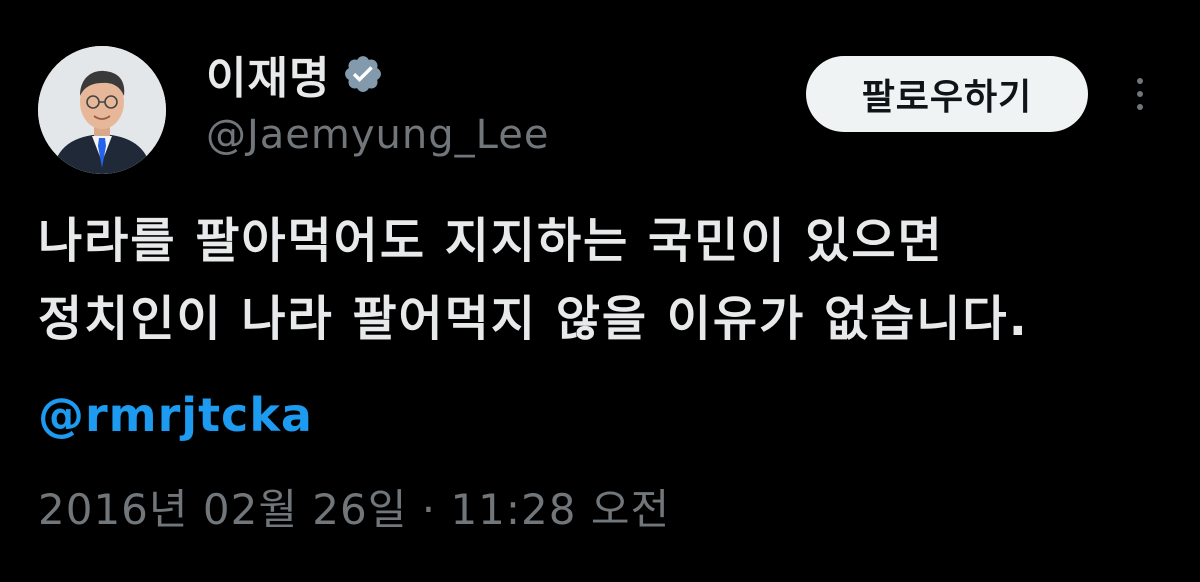  Describe the element at coordinates (354, 506) in the screenshot. I see `tweet-timestamp: 2016년 02월 26일 · 11:28 오전` at that location.